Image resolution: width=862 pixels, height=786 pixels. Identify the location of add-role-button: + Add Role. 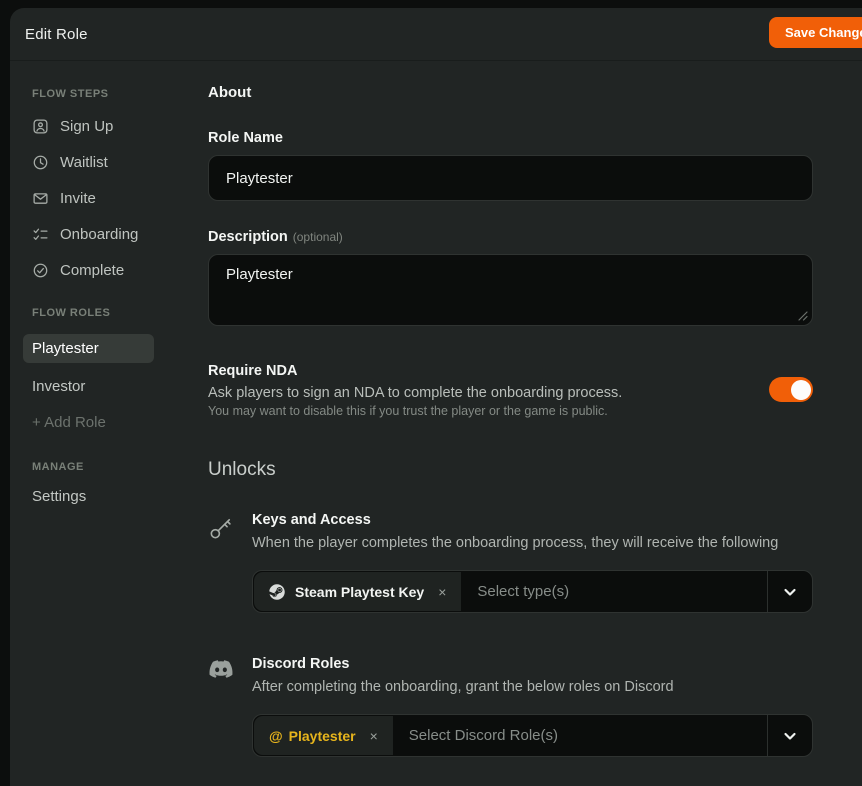
(120, 422).